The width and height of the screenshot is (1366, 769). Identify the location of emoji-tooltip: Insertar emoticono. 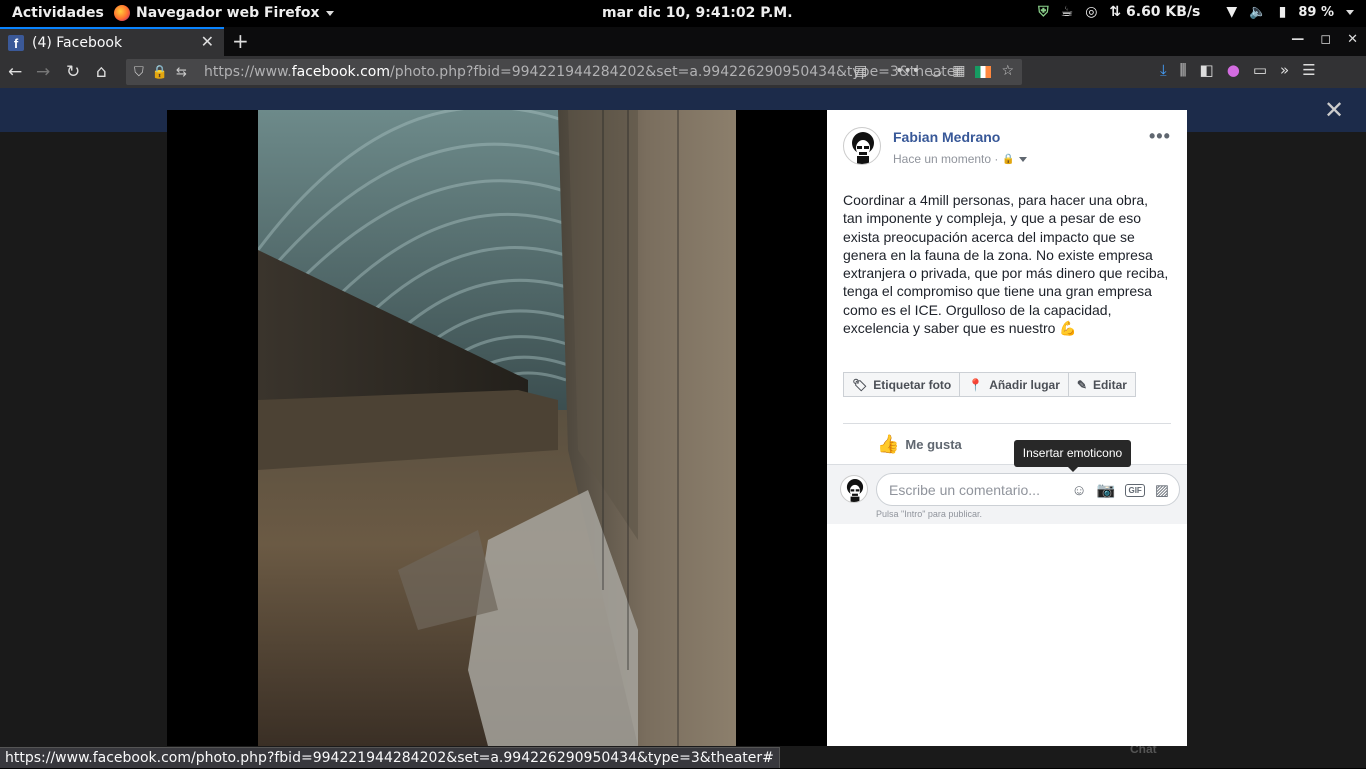
(1072, 456).